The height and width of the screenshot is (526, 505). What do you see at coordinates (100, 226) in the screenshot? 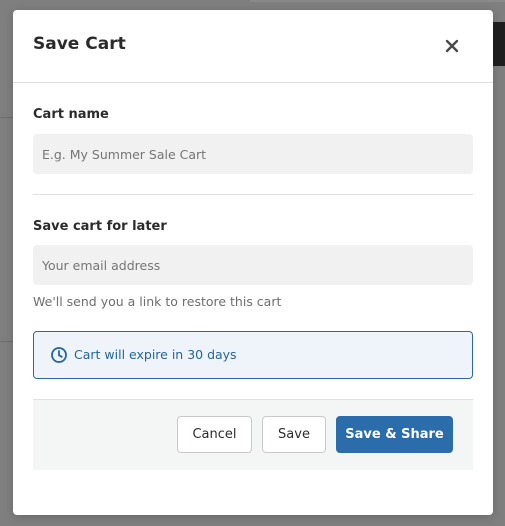
I see `save-later-label: Save cart for later` at bounding box center [100, 226].